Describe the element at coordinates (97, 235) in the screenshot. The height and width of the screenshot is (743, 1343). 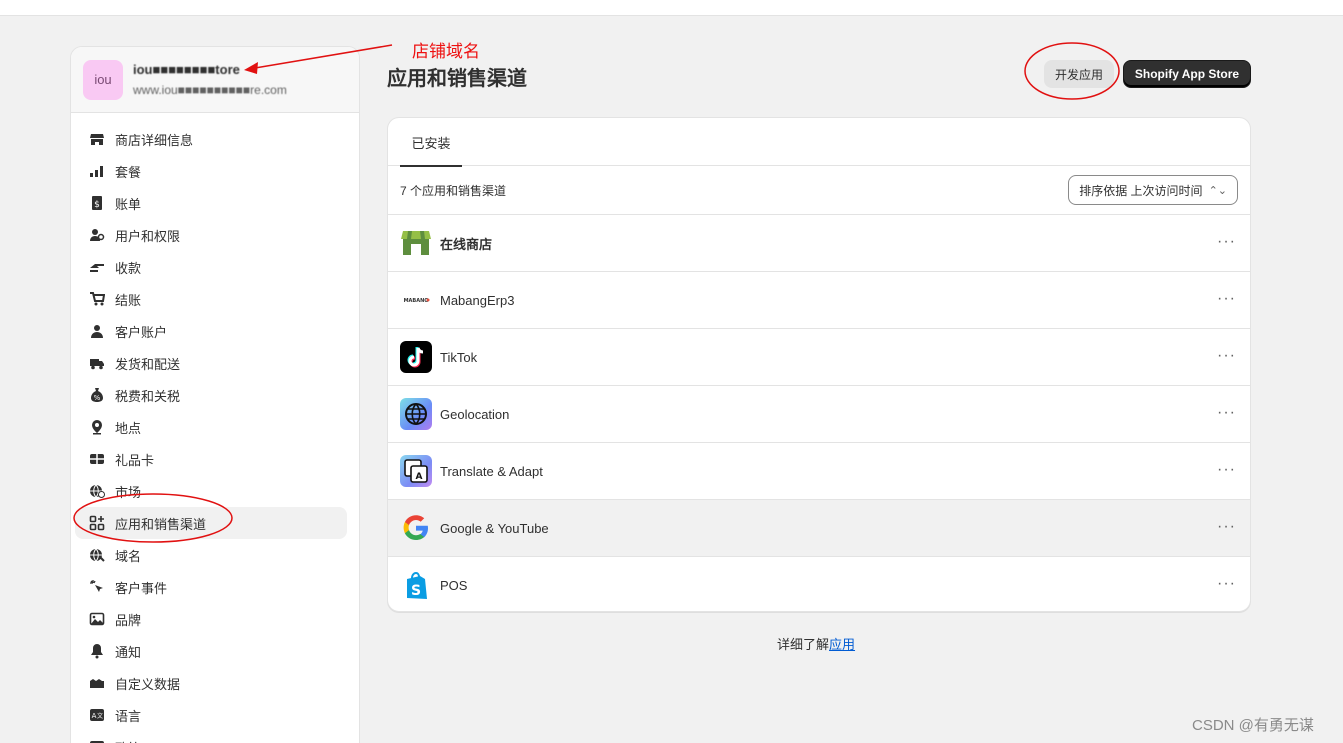
I see `user-permissions-icon` at that location.